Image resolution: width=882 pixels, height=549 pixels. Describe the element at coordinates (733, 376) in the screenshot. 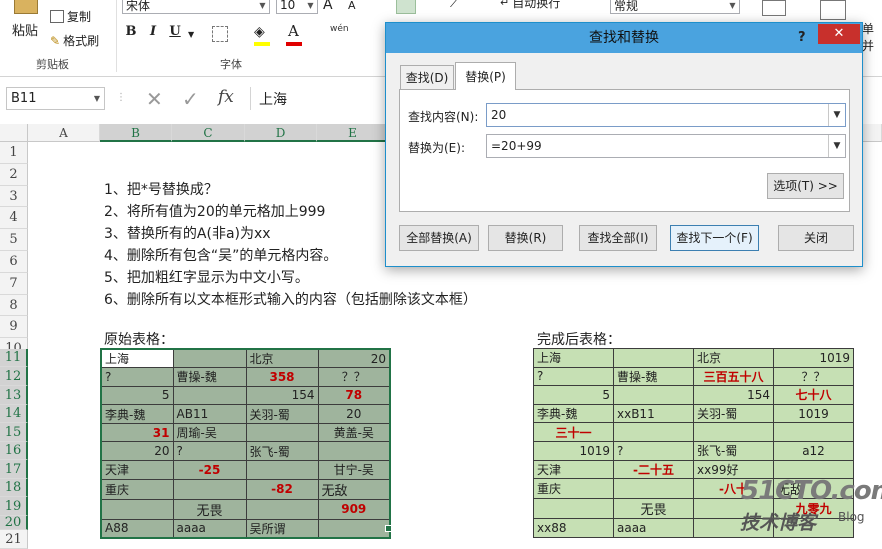

I see `table-cell: 三百五十八` at that location.